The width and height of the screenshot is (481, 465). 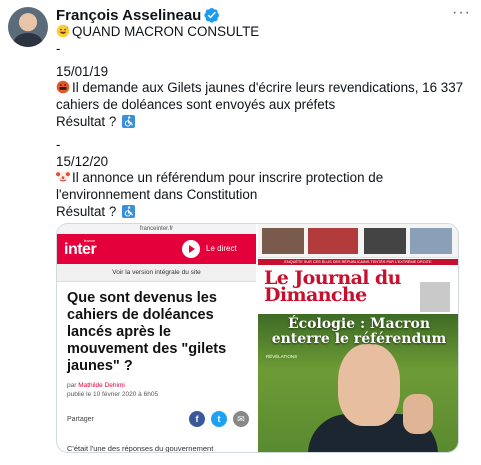 What do you see at coordinates (82, 71) in the screenshot?
I see `tweet-line: 15/01/19` at bounding box center [82, 71].